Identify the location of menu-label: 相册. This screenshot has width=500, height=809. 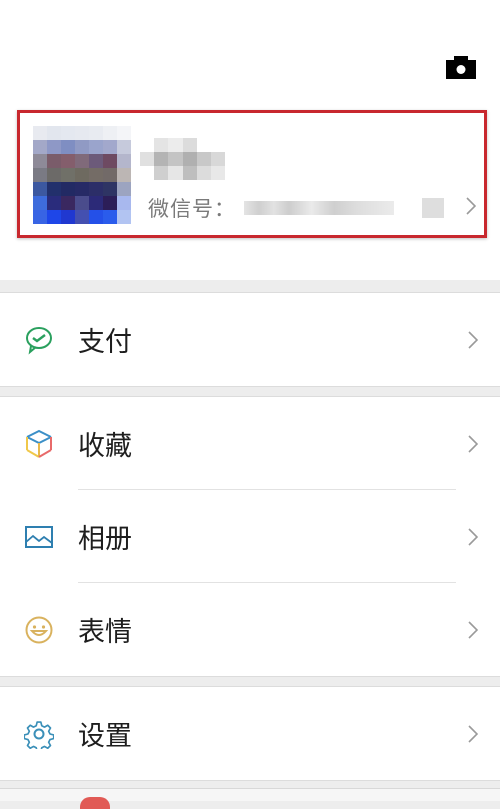
(105, 539).